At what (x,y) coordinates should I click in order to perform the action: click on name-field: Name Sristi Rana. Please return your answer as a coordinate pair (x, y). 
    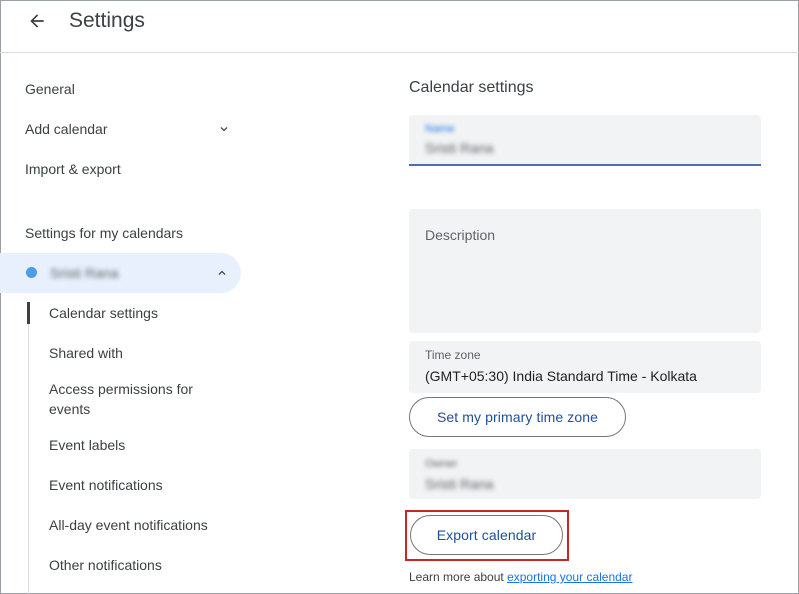
    Looking at the image, I should click on (585, 140).